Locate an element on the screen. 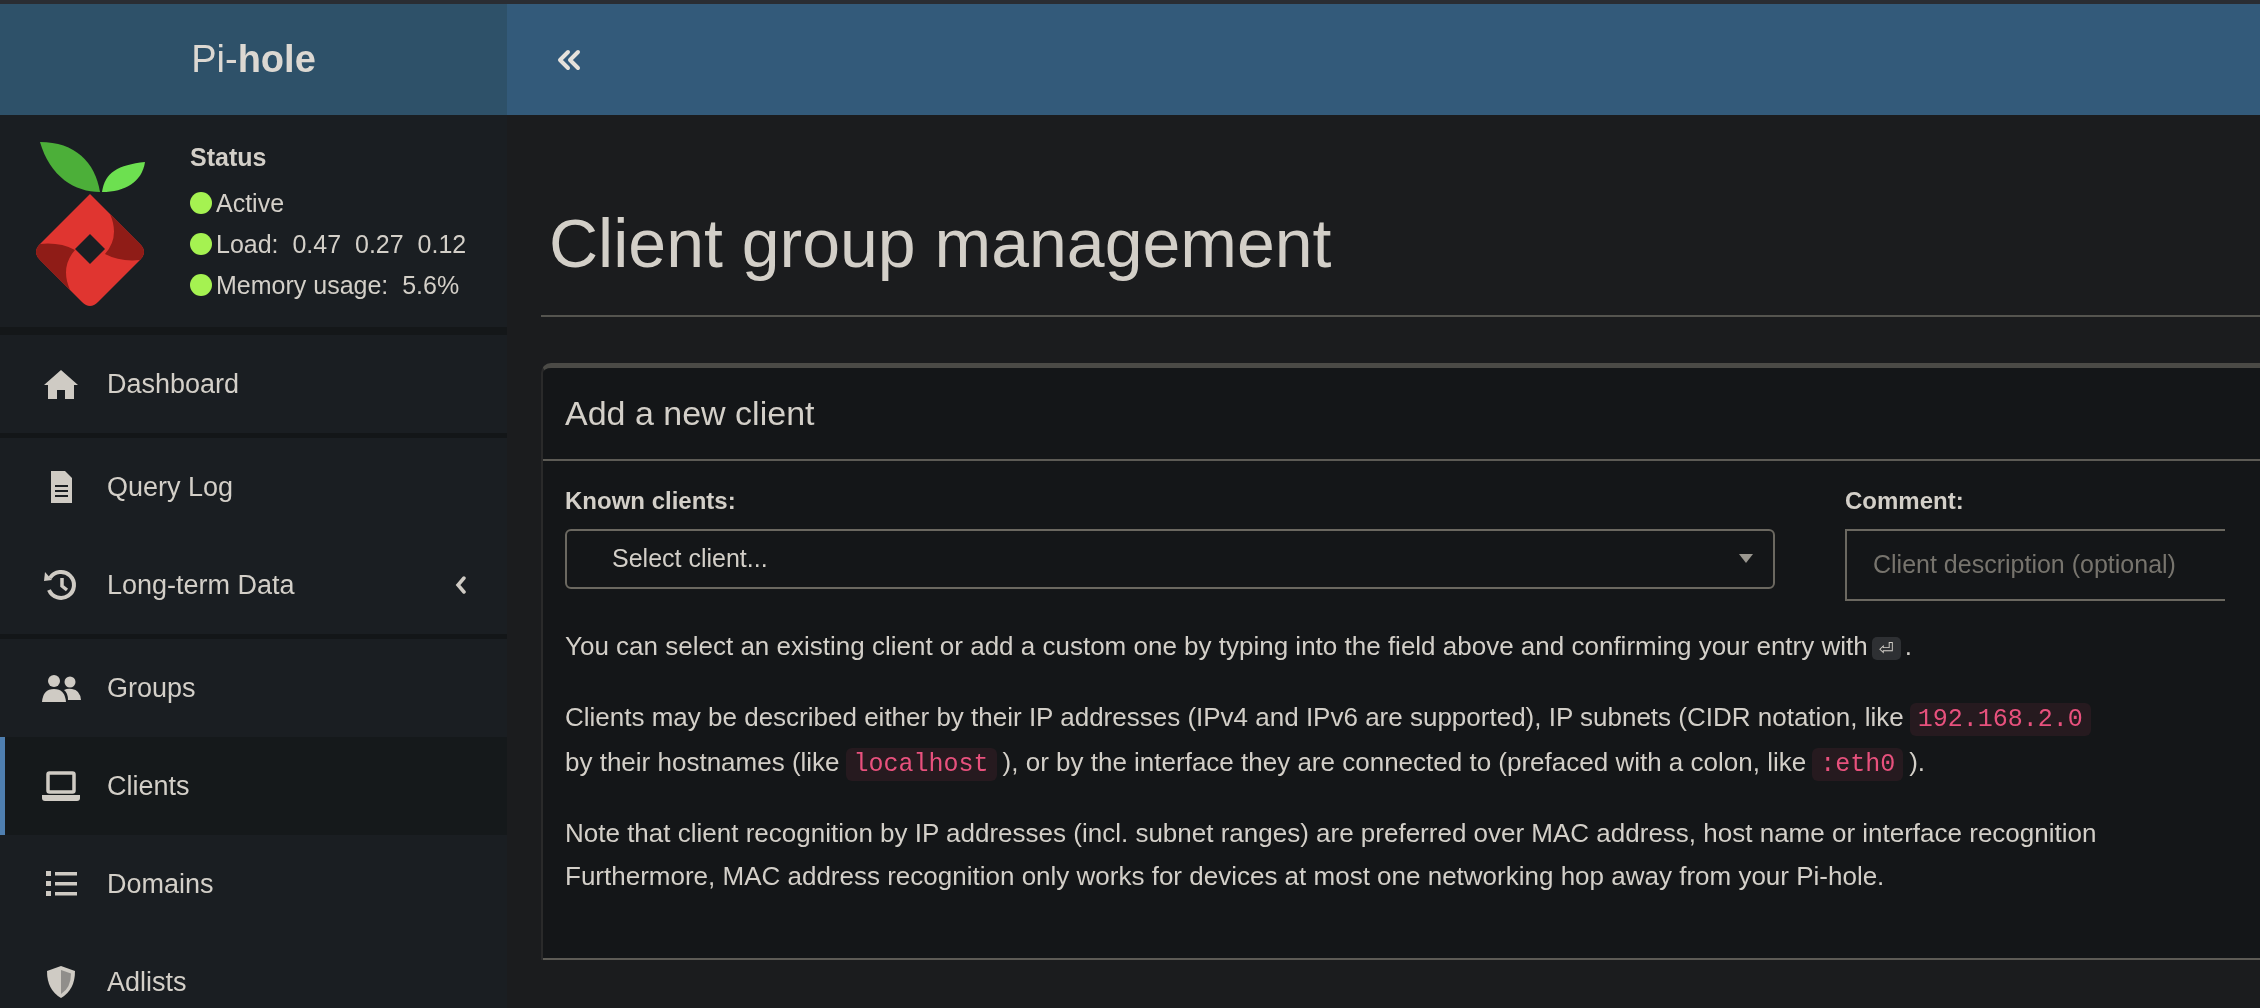 The width and height of the screenshot is (2260, 1008). status-text: Load: 0.47 0.27 0.12 is located at coordinates (341, 244).